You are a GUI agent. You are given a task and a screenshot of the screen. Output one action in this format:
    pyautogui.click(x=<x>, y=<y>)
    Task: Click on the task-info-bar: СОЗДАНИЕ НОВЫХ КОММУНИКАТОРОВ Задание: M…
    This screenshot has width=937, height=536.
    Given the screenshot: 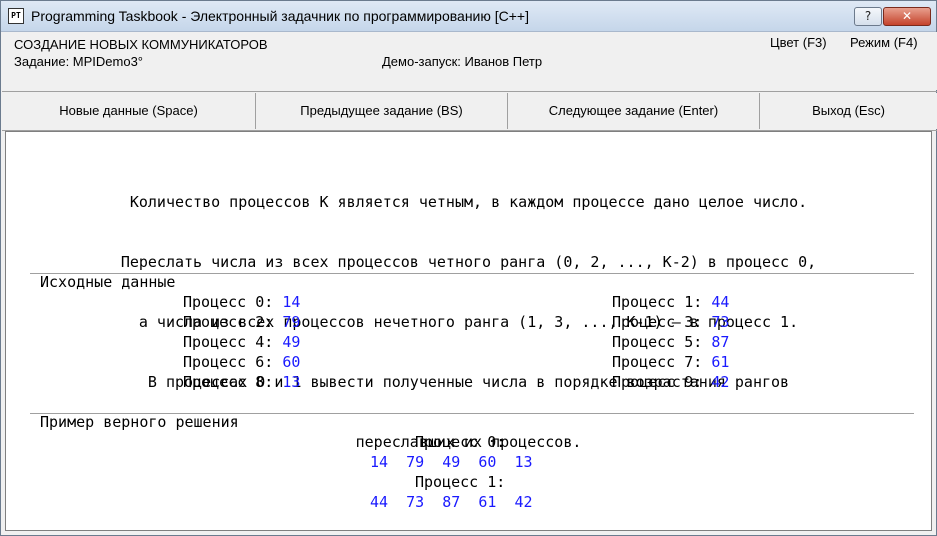 What is the action you would take?
    pyautogui.click(x=469, y=61)
    